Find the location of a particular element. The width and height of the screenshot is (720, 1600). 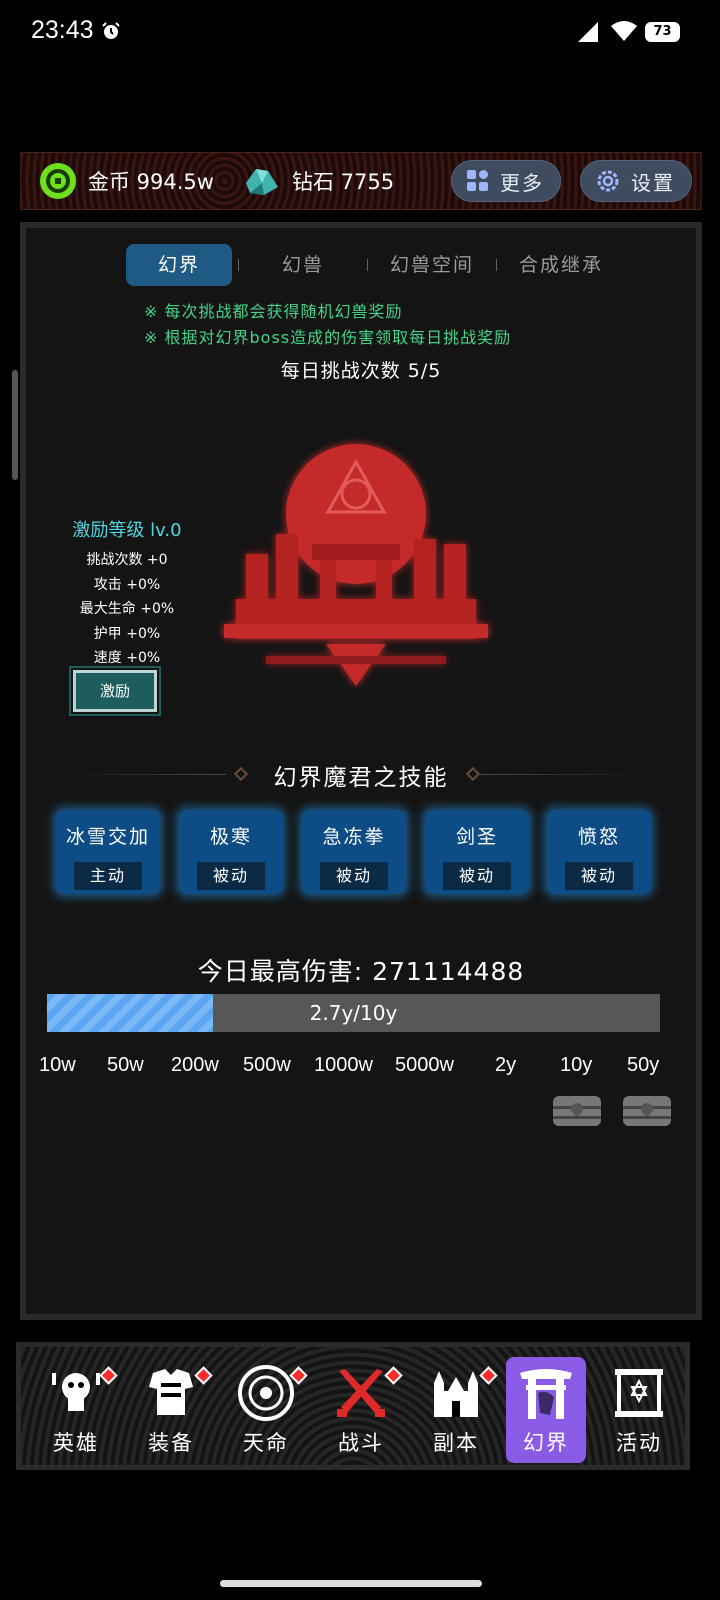

settings-label: 设置 is located at coordinates (653, 182).